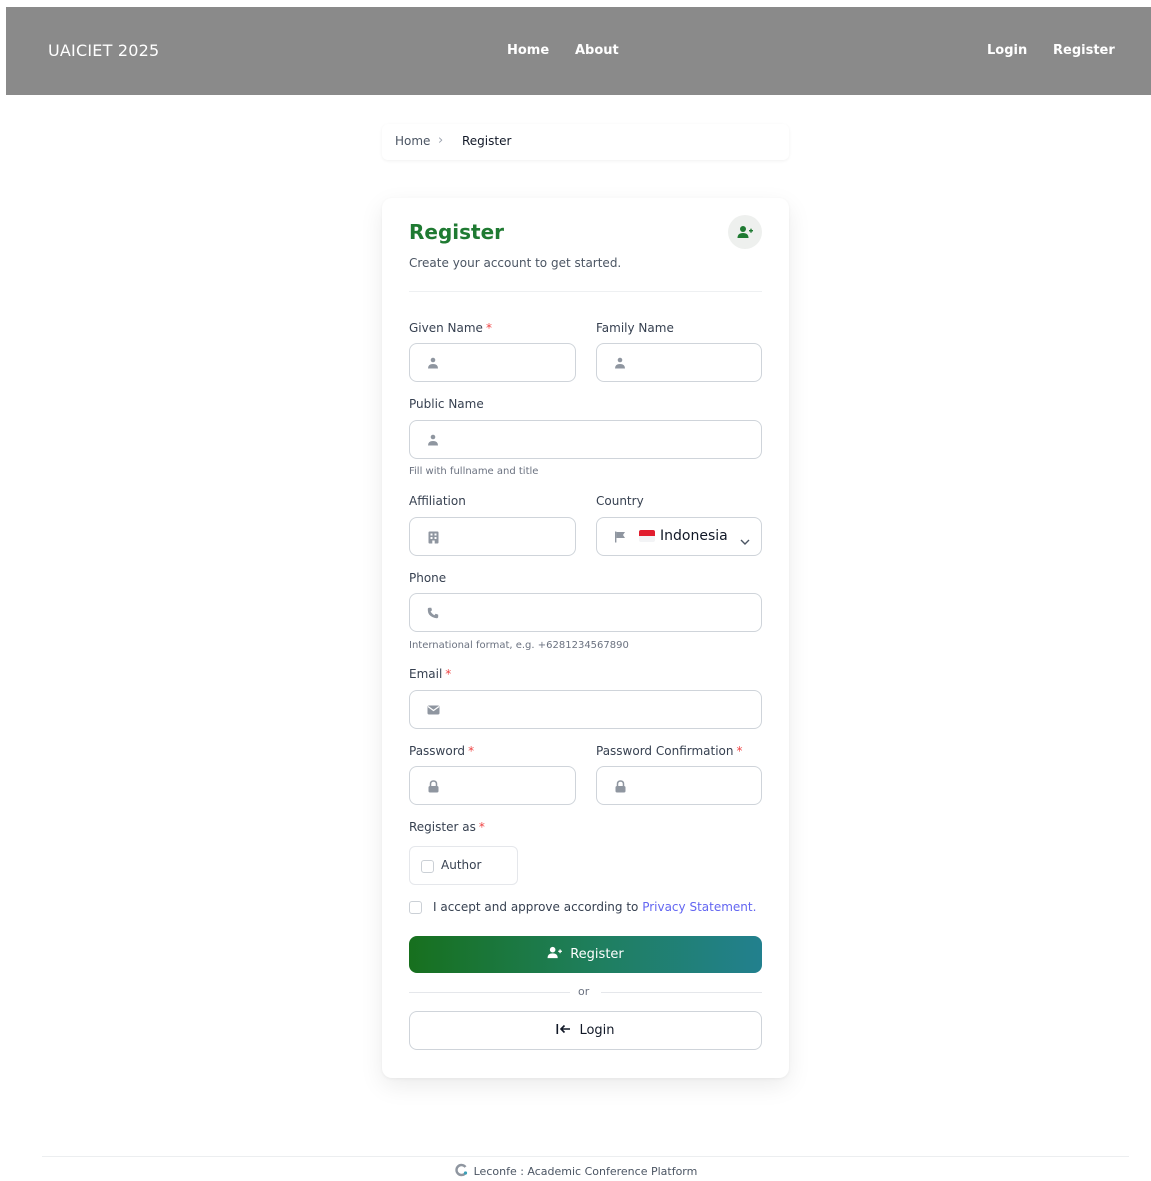 The image size is (1151, 1181). I want to click on page-subtitle: Create your account to get started., so click(515, 263).